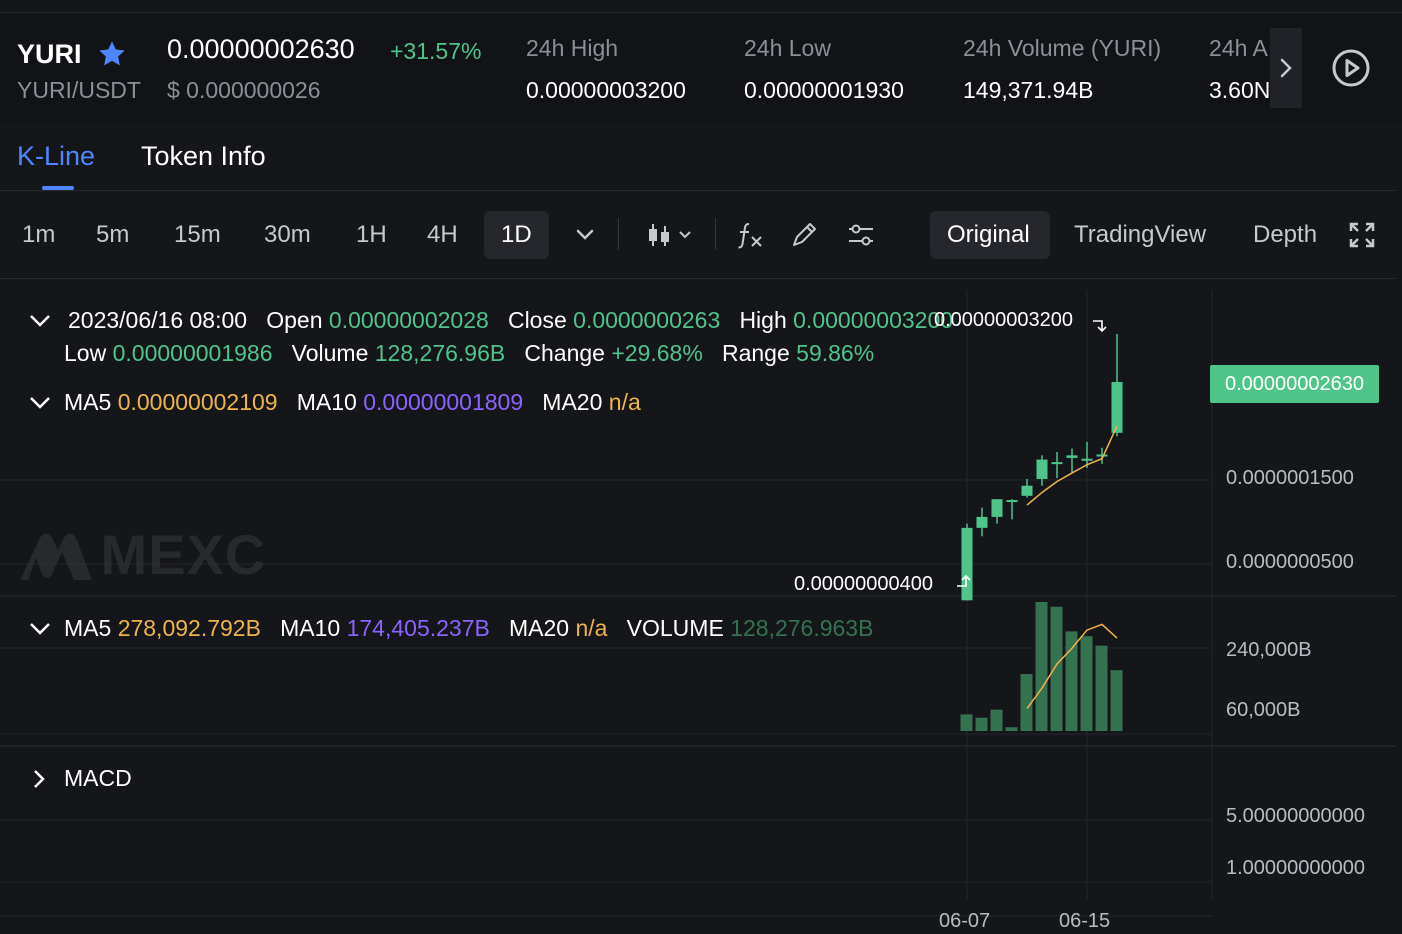  I want to click on view-depth: Depth, so click(1285, 235).